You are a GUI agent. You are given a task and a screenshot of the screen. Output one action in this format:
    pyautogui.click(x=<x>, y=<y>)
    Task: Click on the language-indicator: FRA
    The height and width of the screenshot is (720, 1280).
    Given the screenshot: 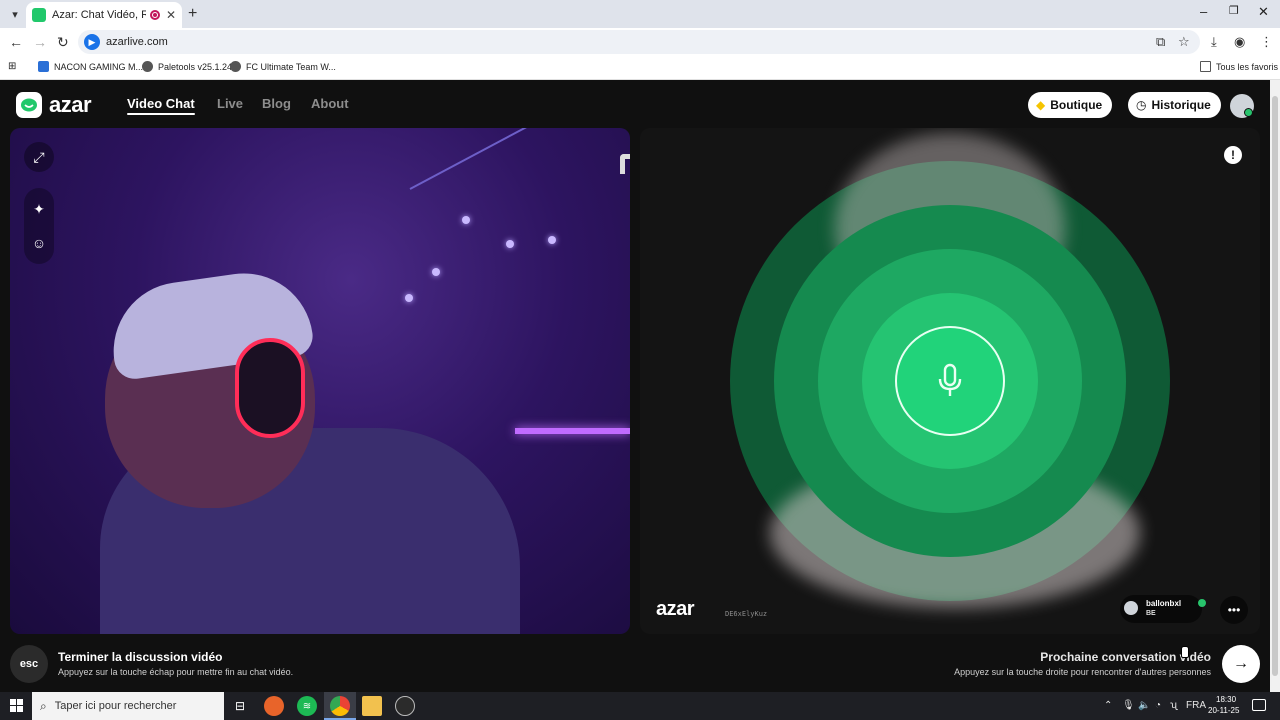 What is the action you would take?
    pyautogui.click(x=1196, y=705)
    